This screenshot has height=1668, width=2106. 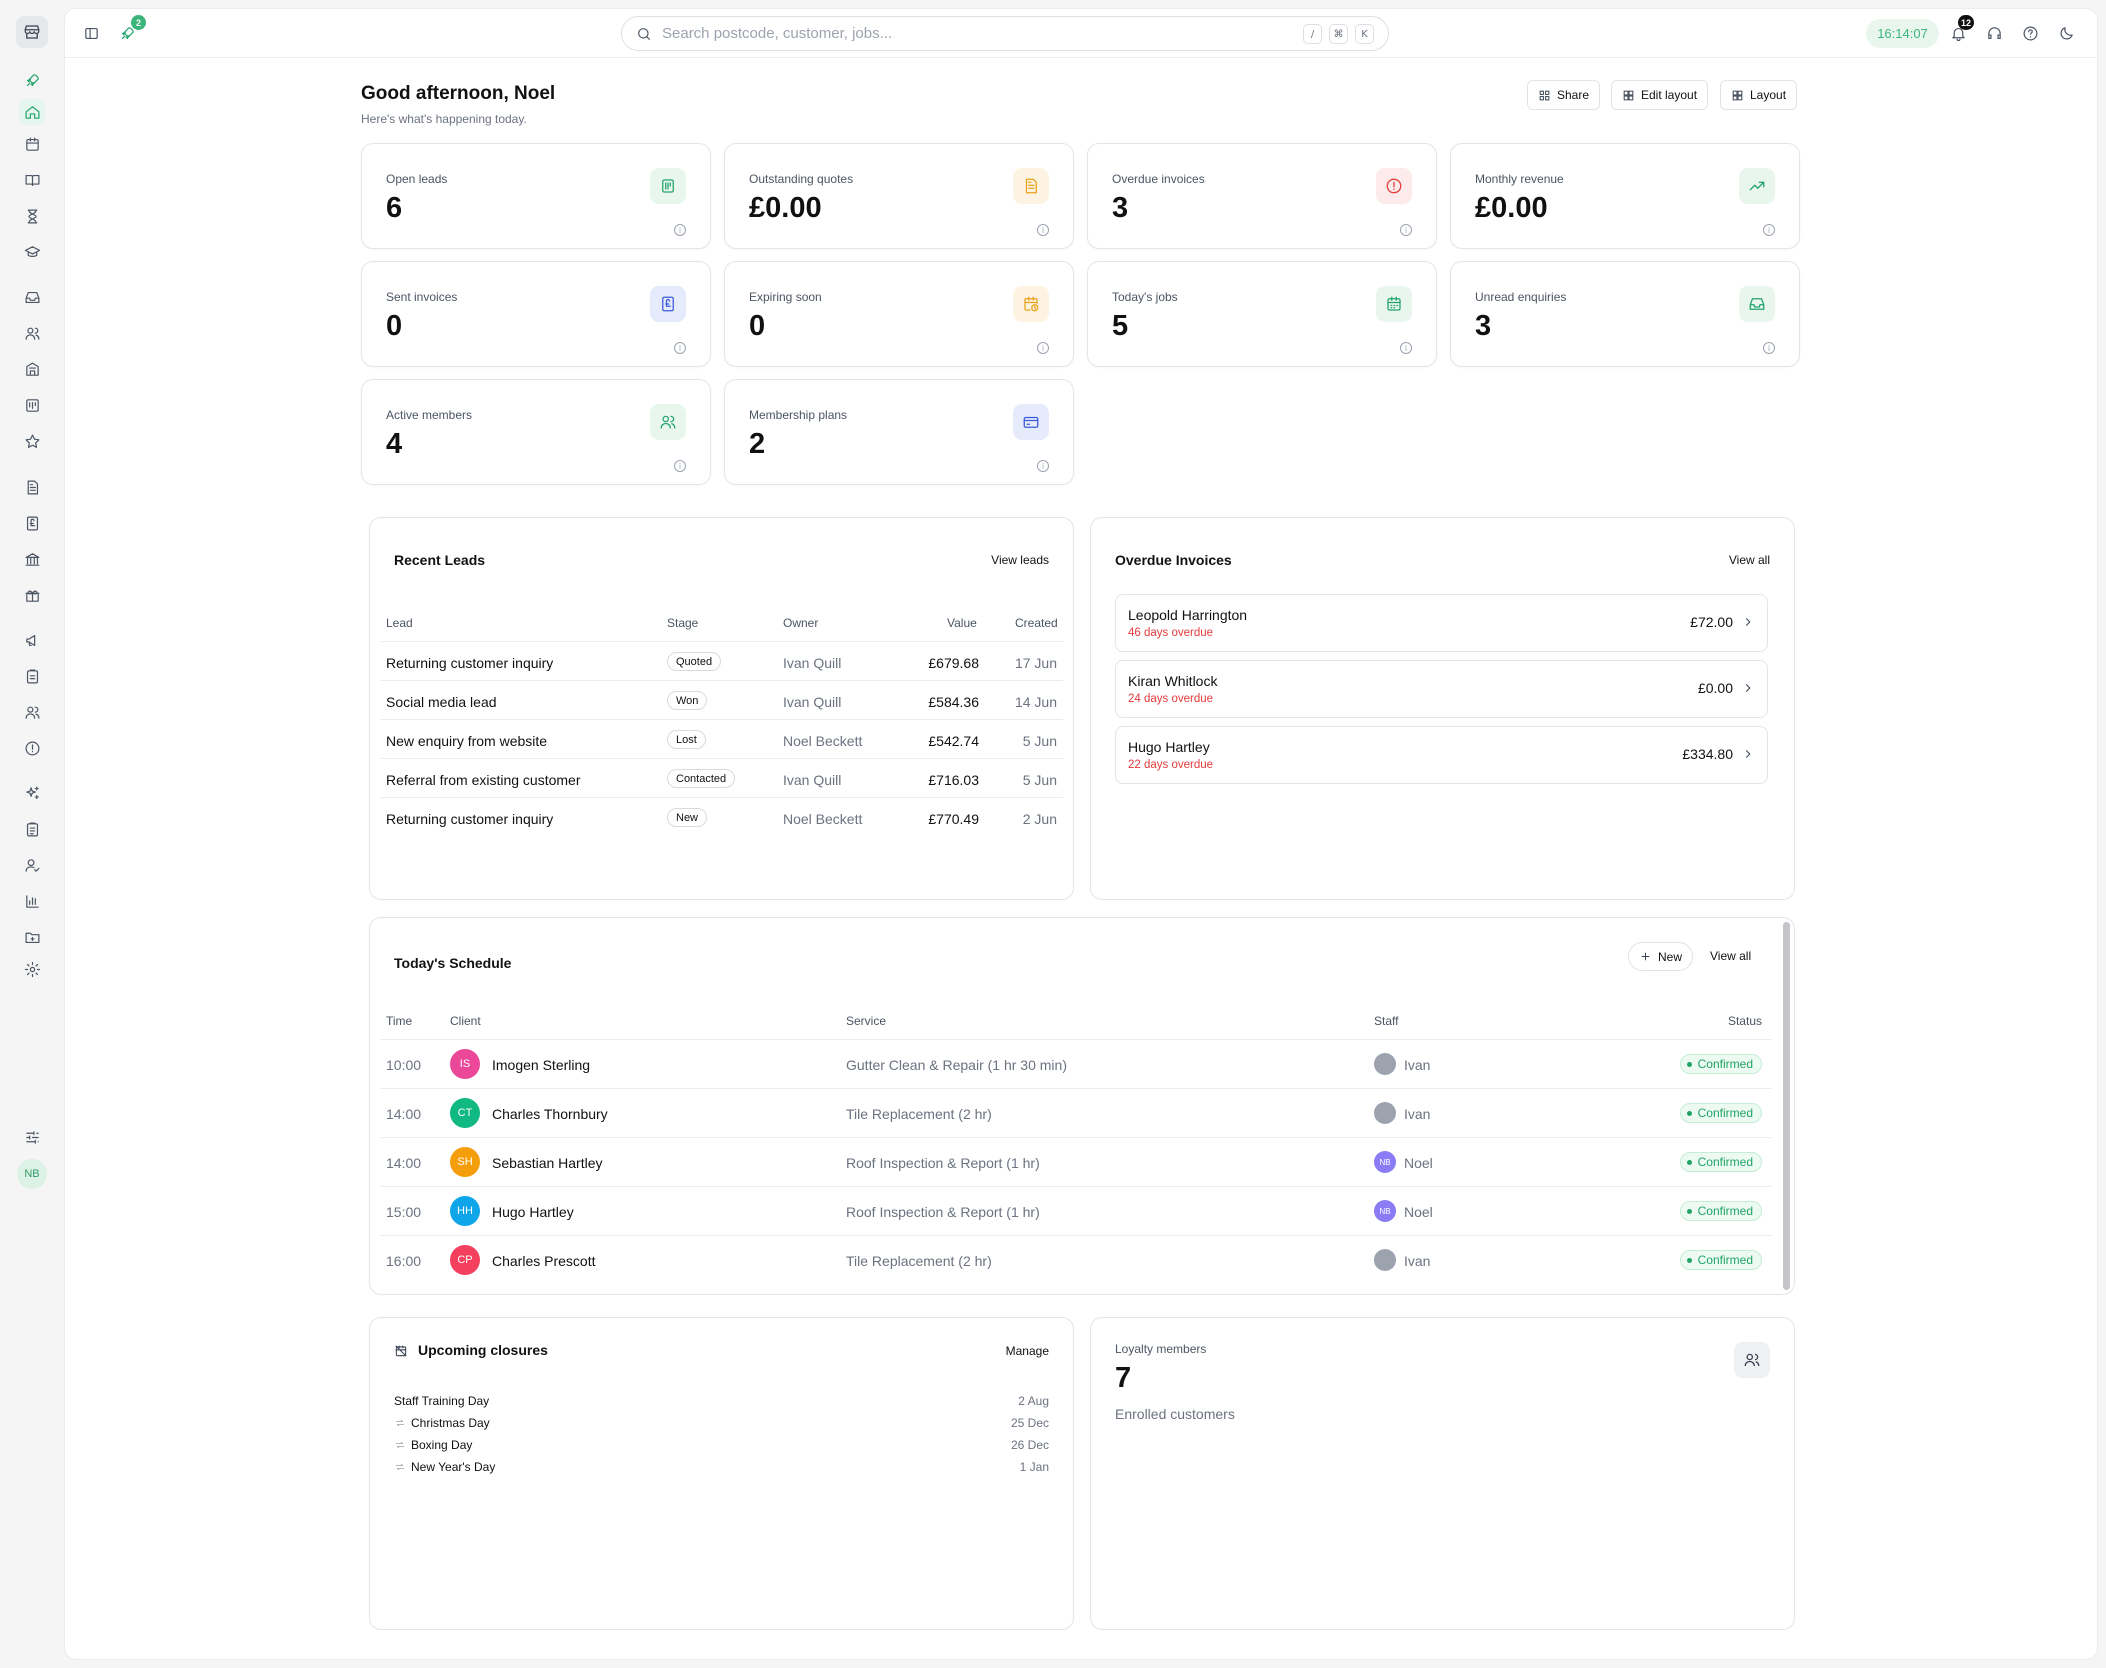 I want to click on user-avatar: NB, so click(x=32, y=1174).